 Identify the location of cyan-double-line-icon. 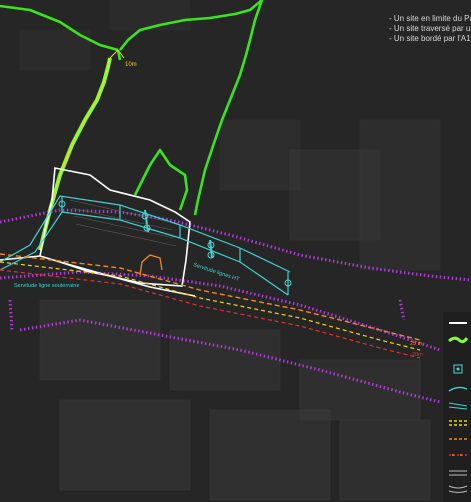
(458, 406).